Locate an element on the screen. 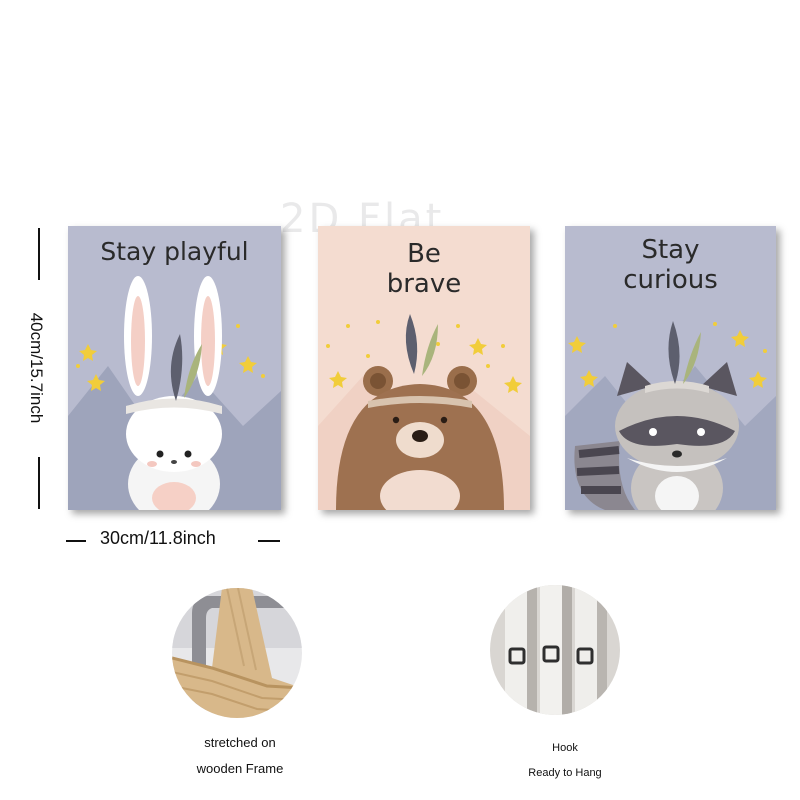 Image resolution: width=800 pixels, height=800 pixels. panel-rabbit: Stay playful is located at coordinates (174, 368).